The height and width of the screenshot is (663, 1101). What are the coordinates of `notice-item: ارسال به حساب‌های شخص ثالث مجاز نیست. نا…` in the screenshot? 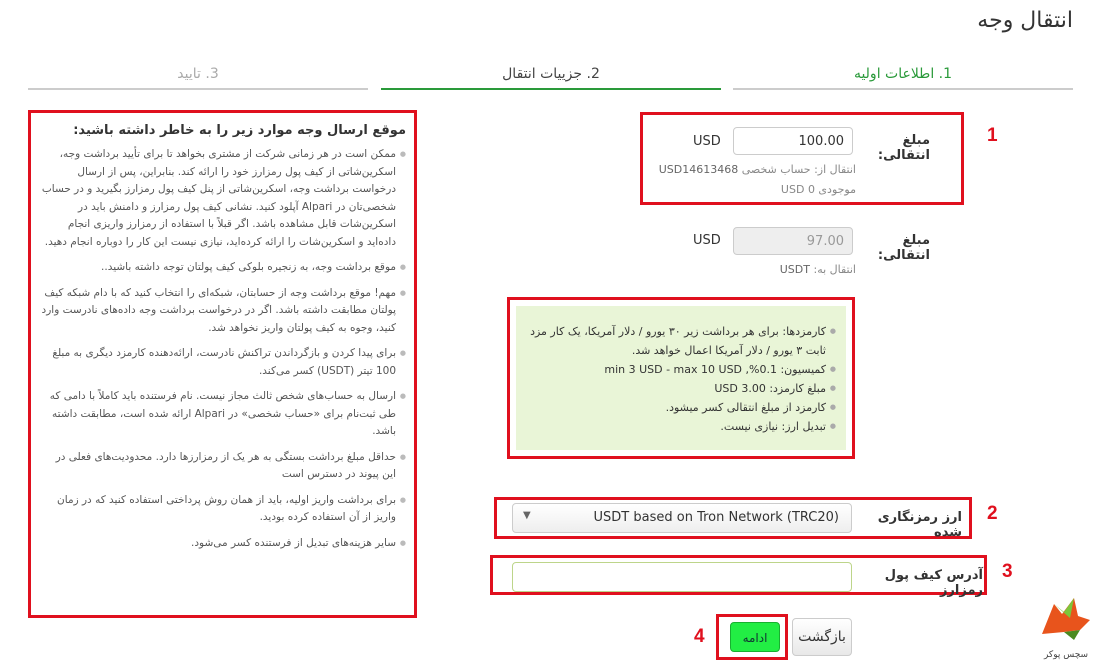 It's located at (223, 414).